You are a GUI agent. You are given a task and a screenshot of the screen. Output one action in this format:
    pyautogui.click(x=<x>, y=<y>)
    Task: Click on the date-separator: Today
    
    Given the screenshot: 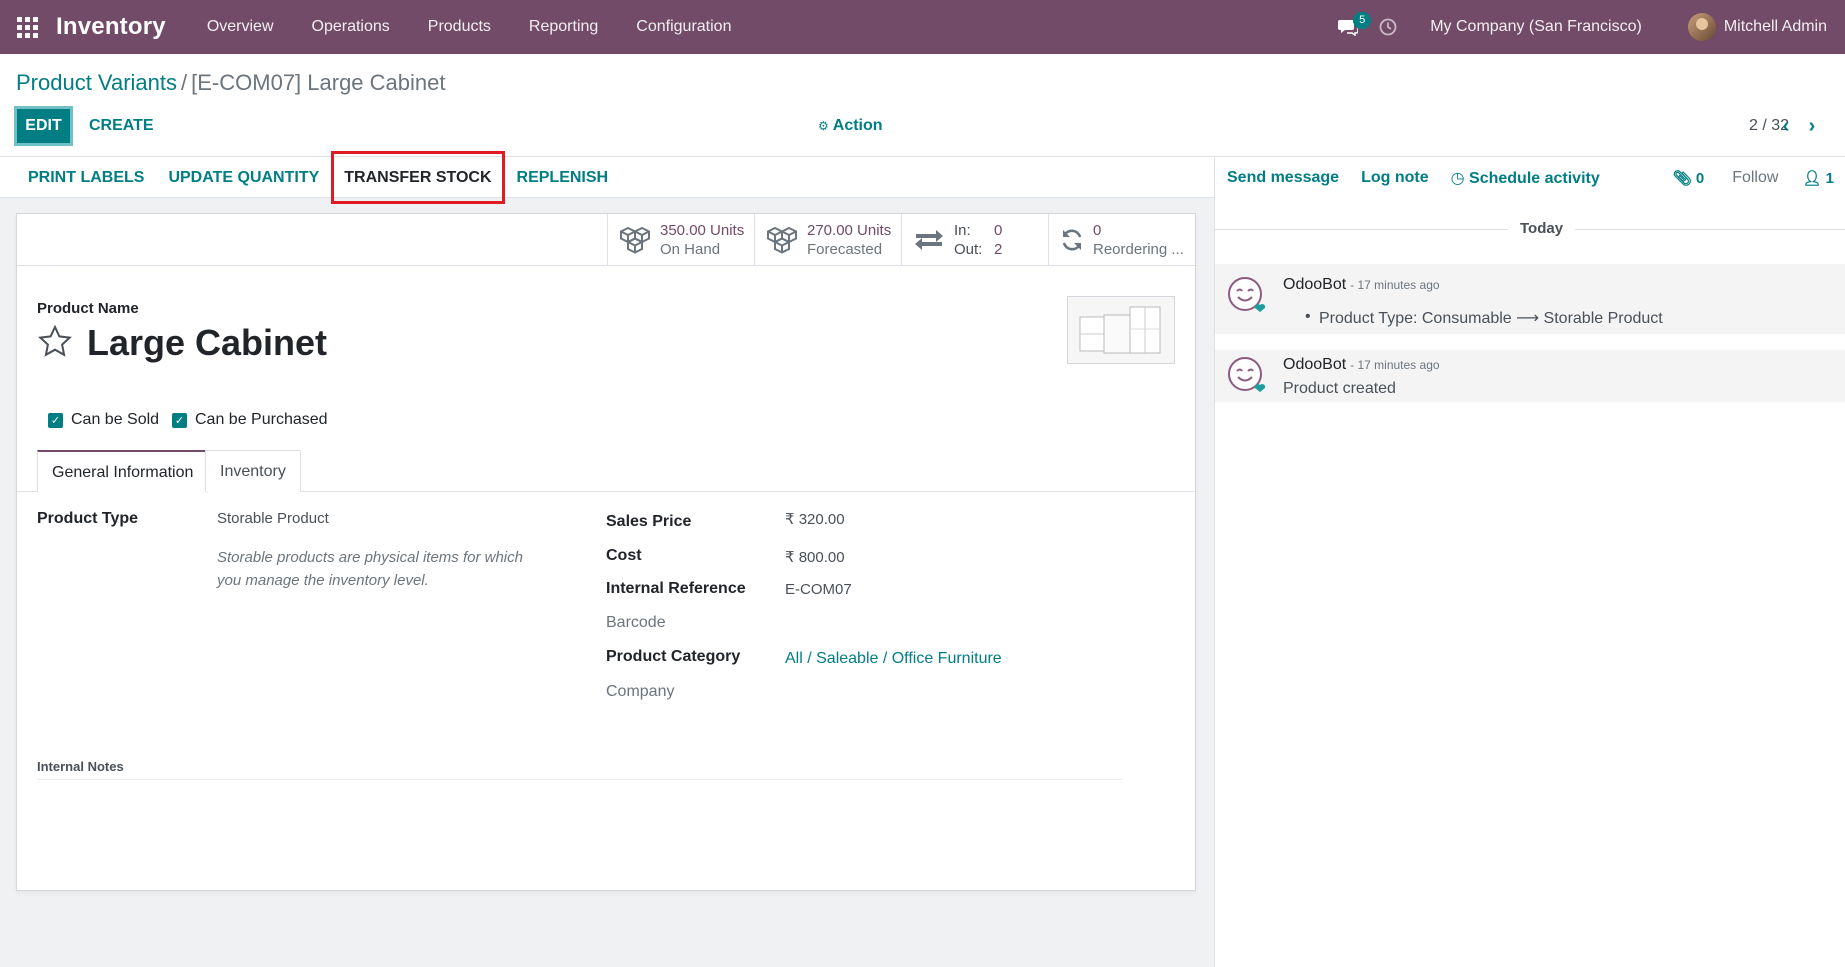 What is the action you would take?
    pyautogui.click(x=1530, y=230)
    